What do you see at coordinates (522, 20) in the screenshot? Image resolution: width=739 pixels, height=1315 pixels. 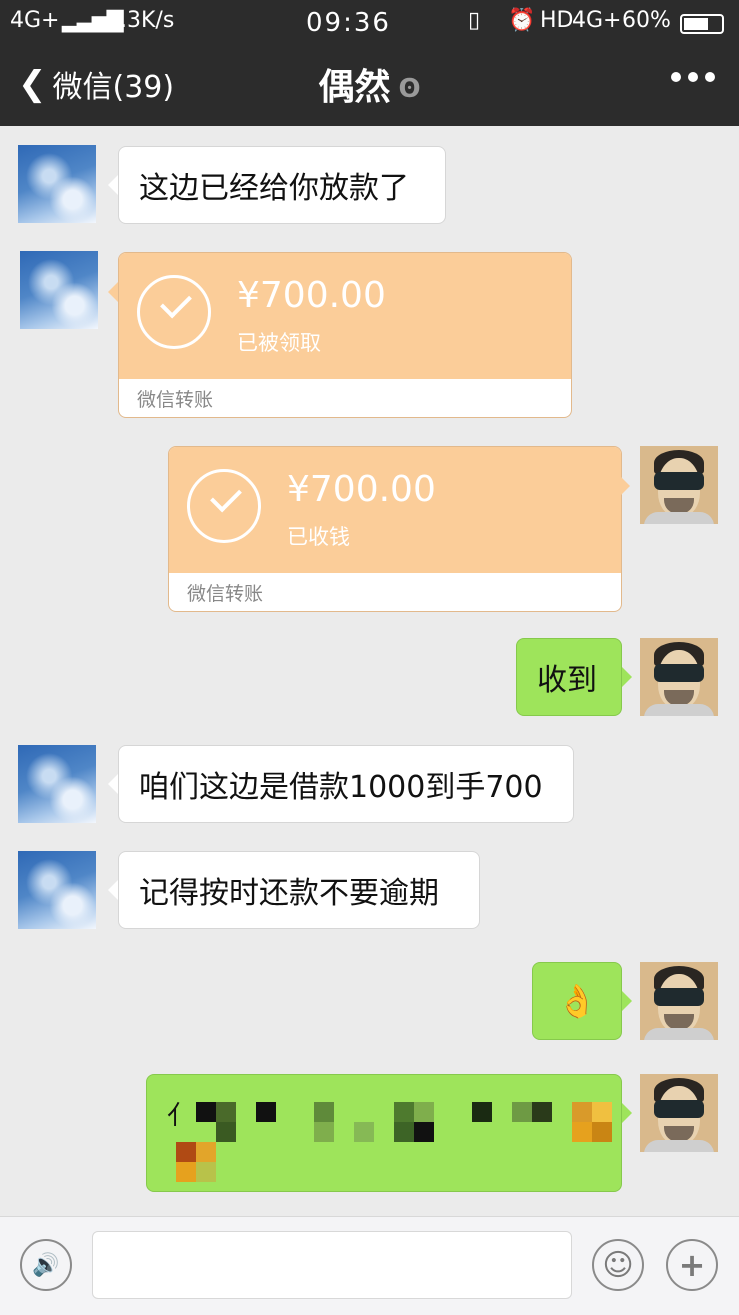 I see `alarm-icon: ⏰` at bounding box center [522, 20].